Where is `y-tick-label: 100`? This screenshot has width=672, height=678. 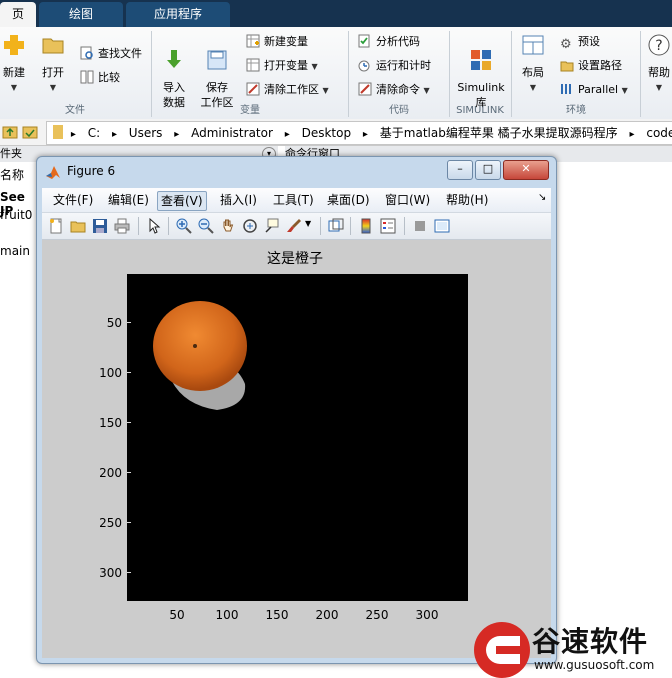 y-tick-label: 100 is located at coordinates (110, 373).